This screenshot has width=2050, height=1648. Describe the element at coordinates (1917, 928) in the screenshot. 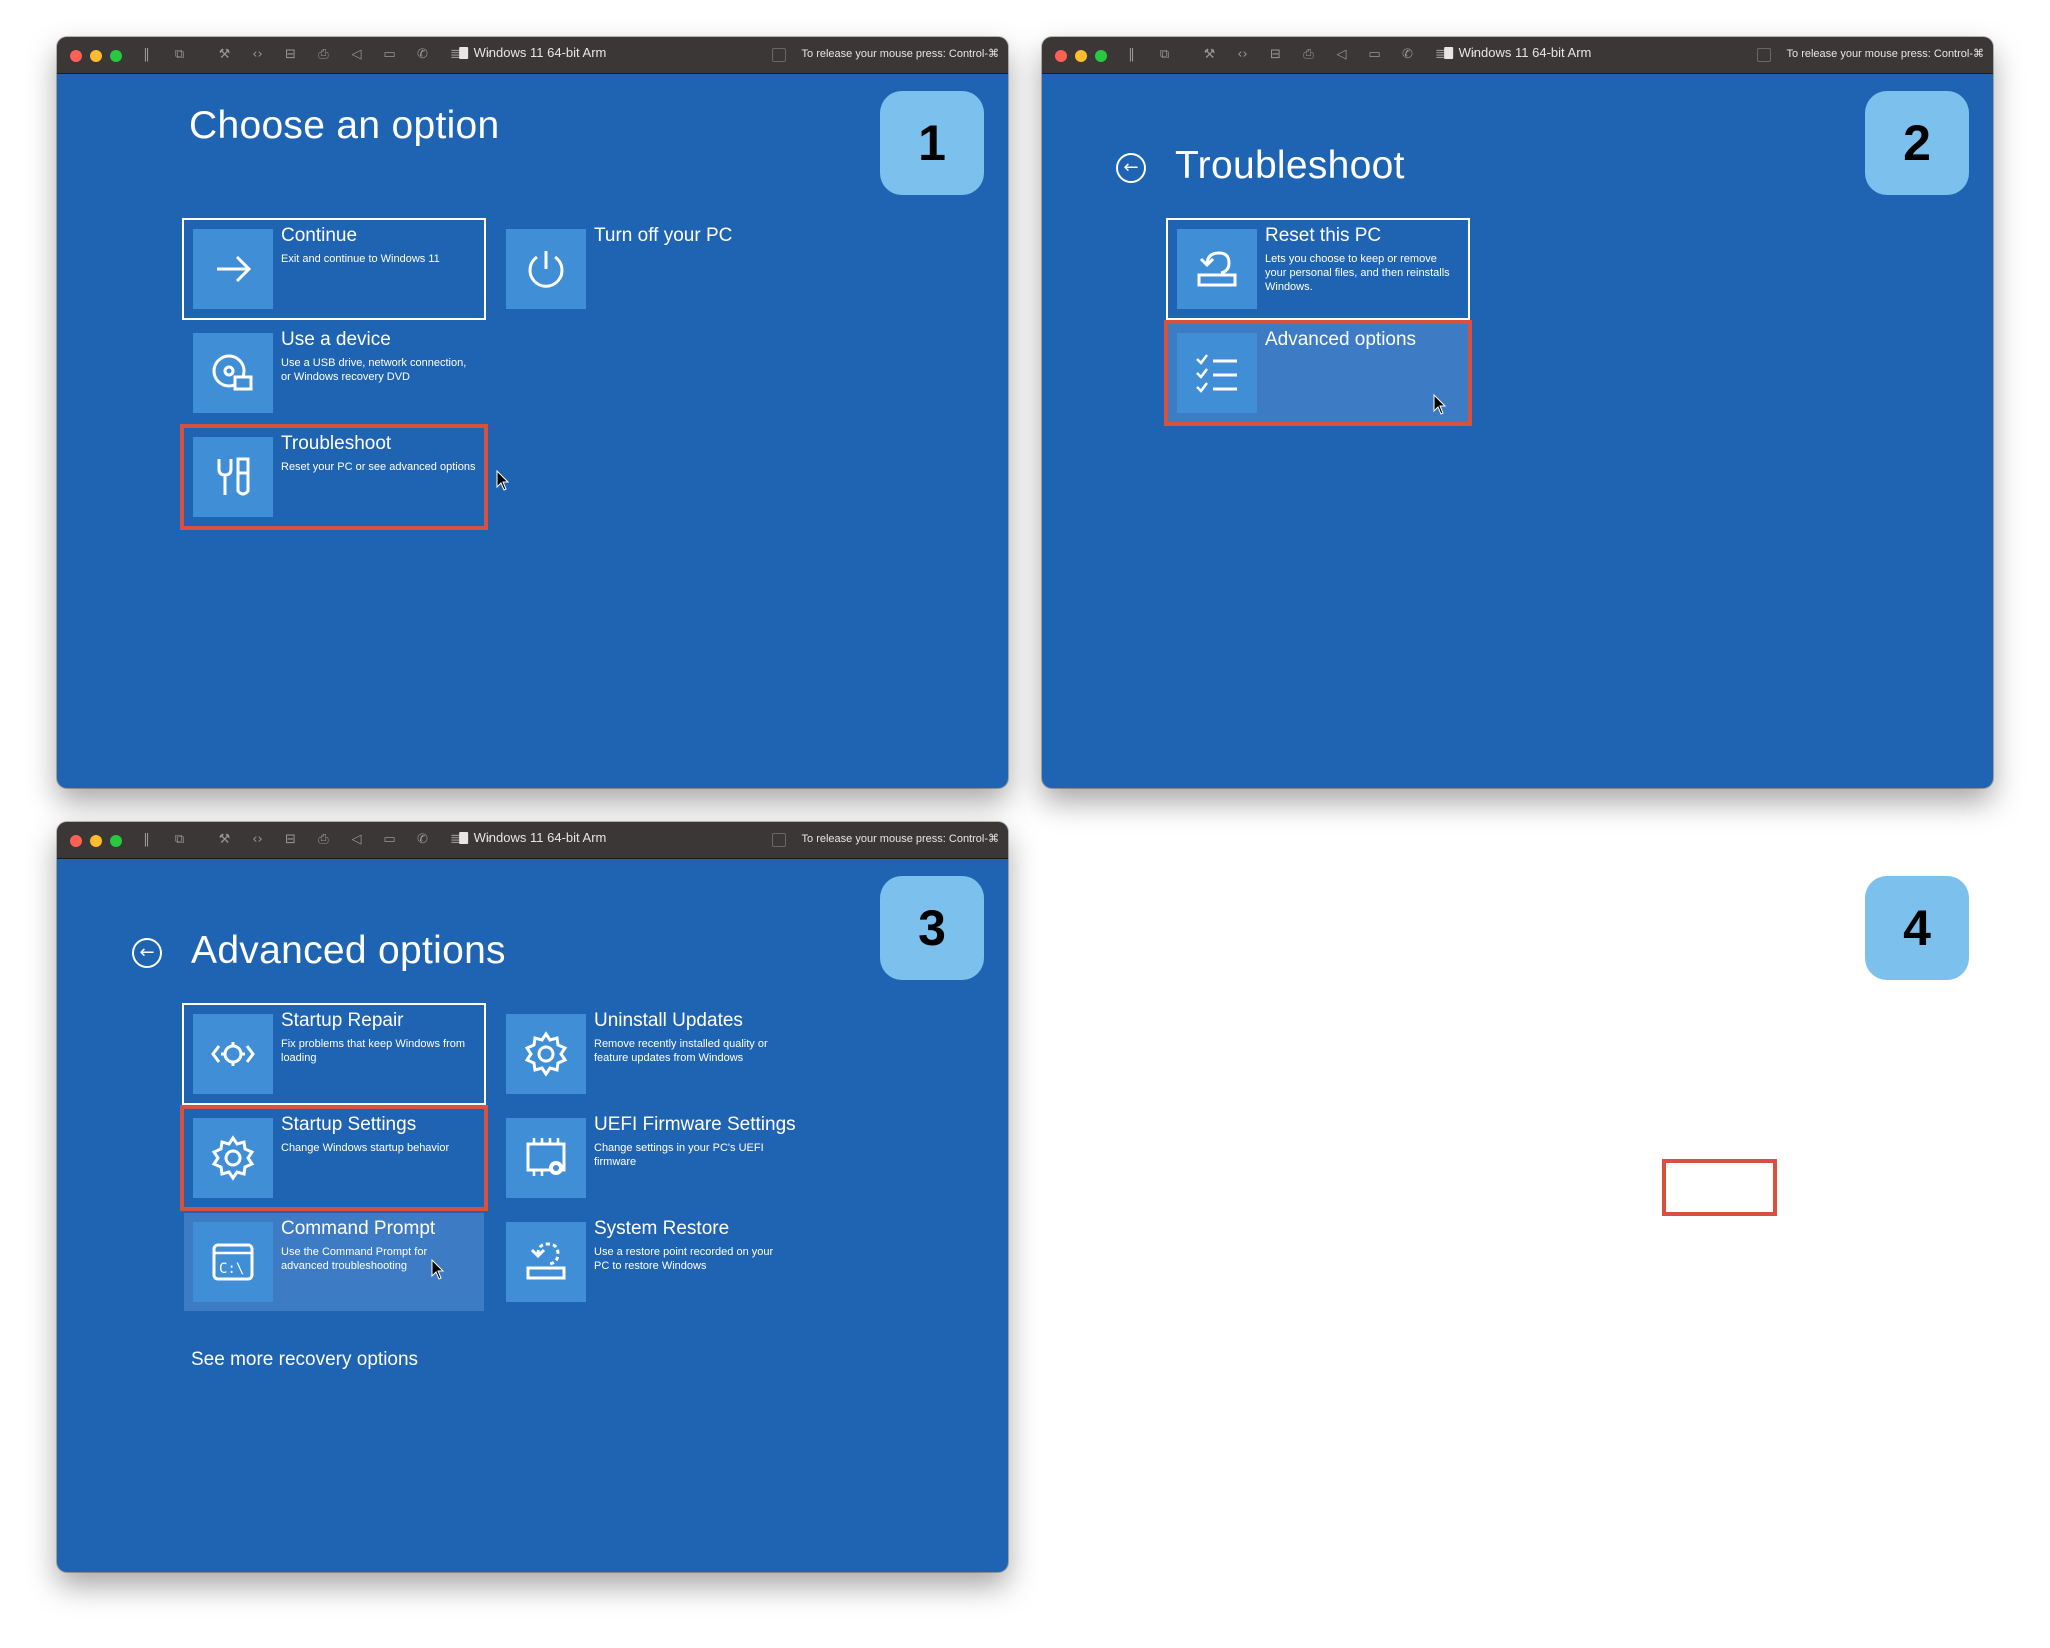

I see `step-badge: 4` at that location.